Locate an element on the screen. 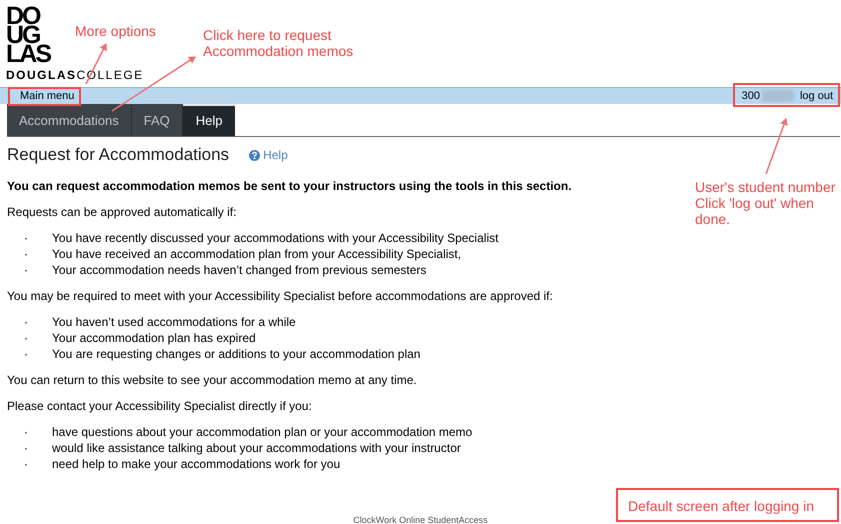  help-link: Help is located at coordinates (275, 155).